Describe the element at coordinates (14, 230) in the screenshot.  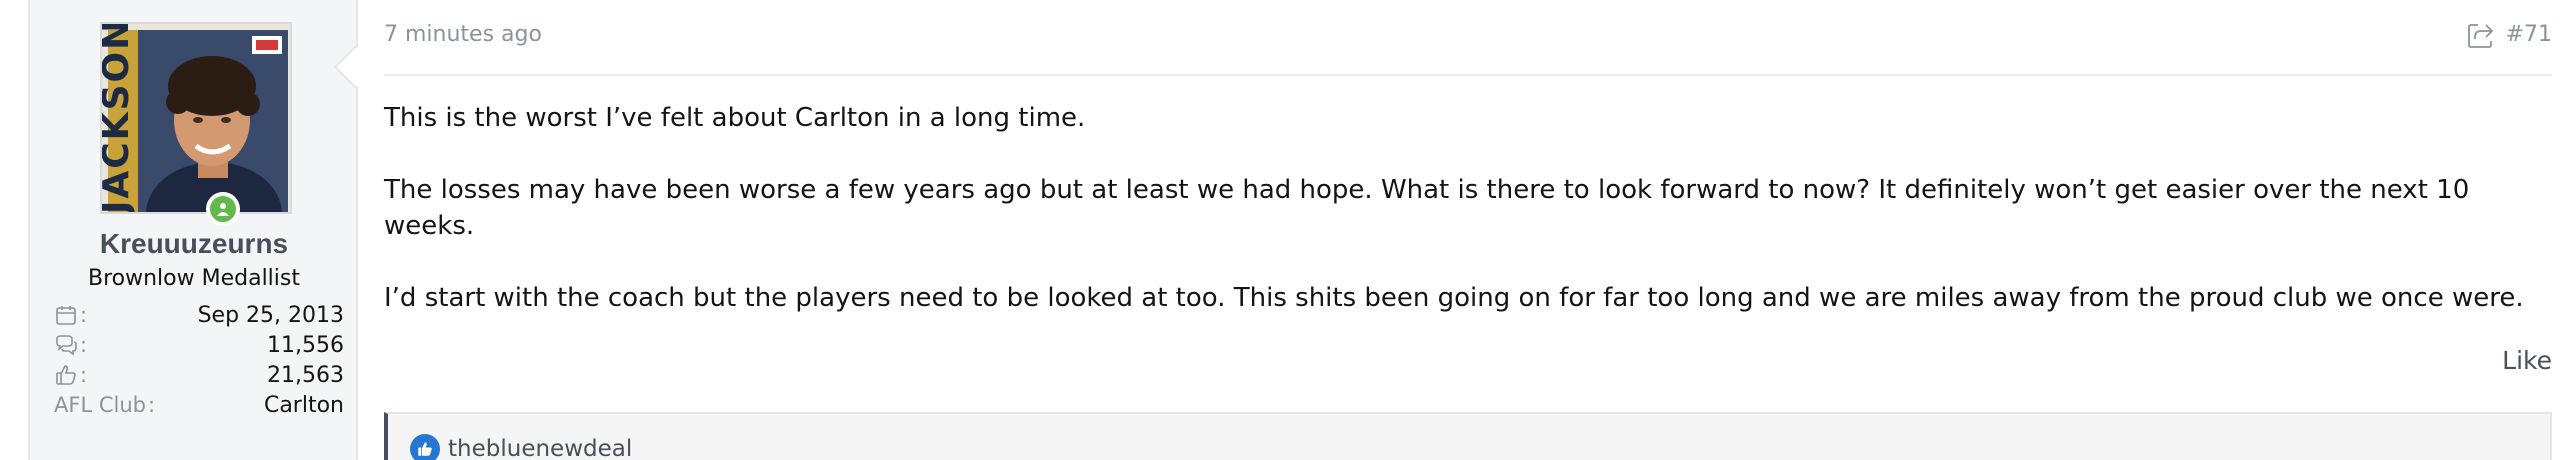
I see `page-margin` at that location.